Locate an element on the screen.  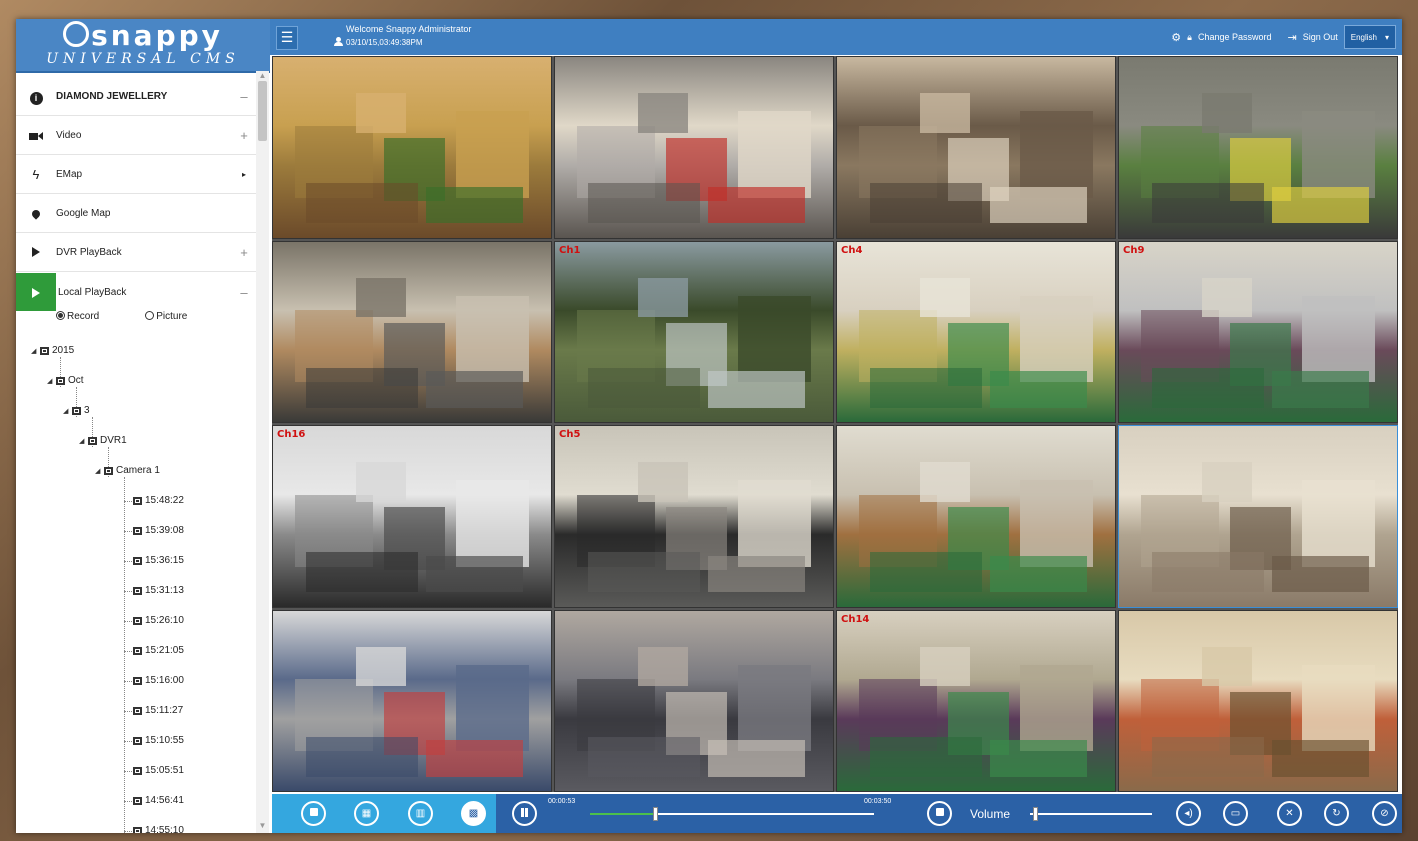
stop-button is located at coordinates (939, 813).